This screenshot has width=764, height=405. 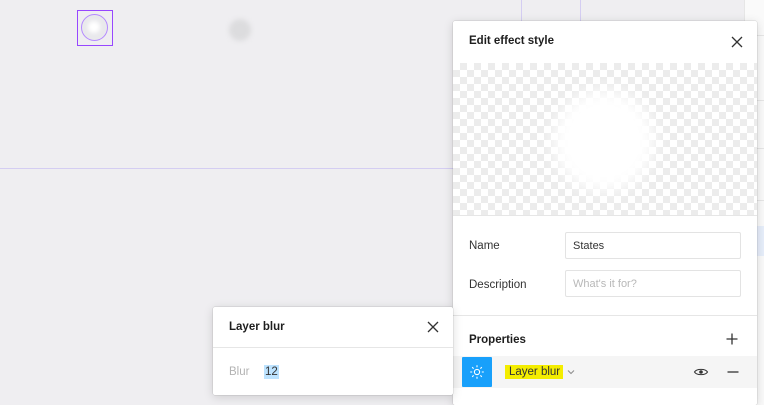 I want to click on selected-circle-node, so click(x=95, y=28).